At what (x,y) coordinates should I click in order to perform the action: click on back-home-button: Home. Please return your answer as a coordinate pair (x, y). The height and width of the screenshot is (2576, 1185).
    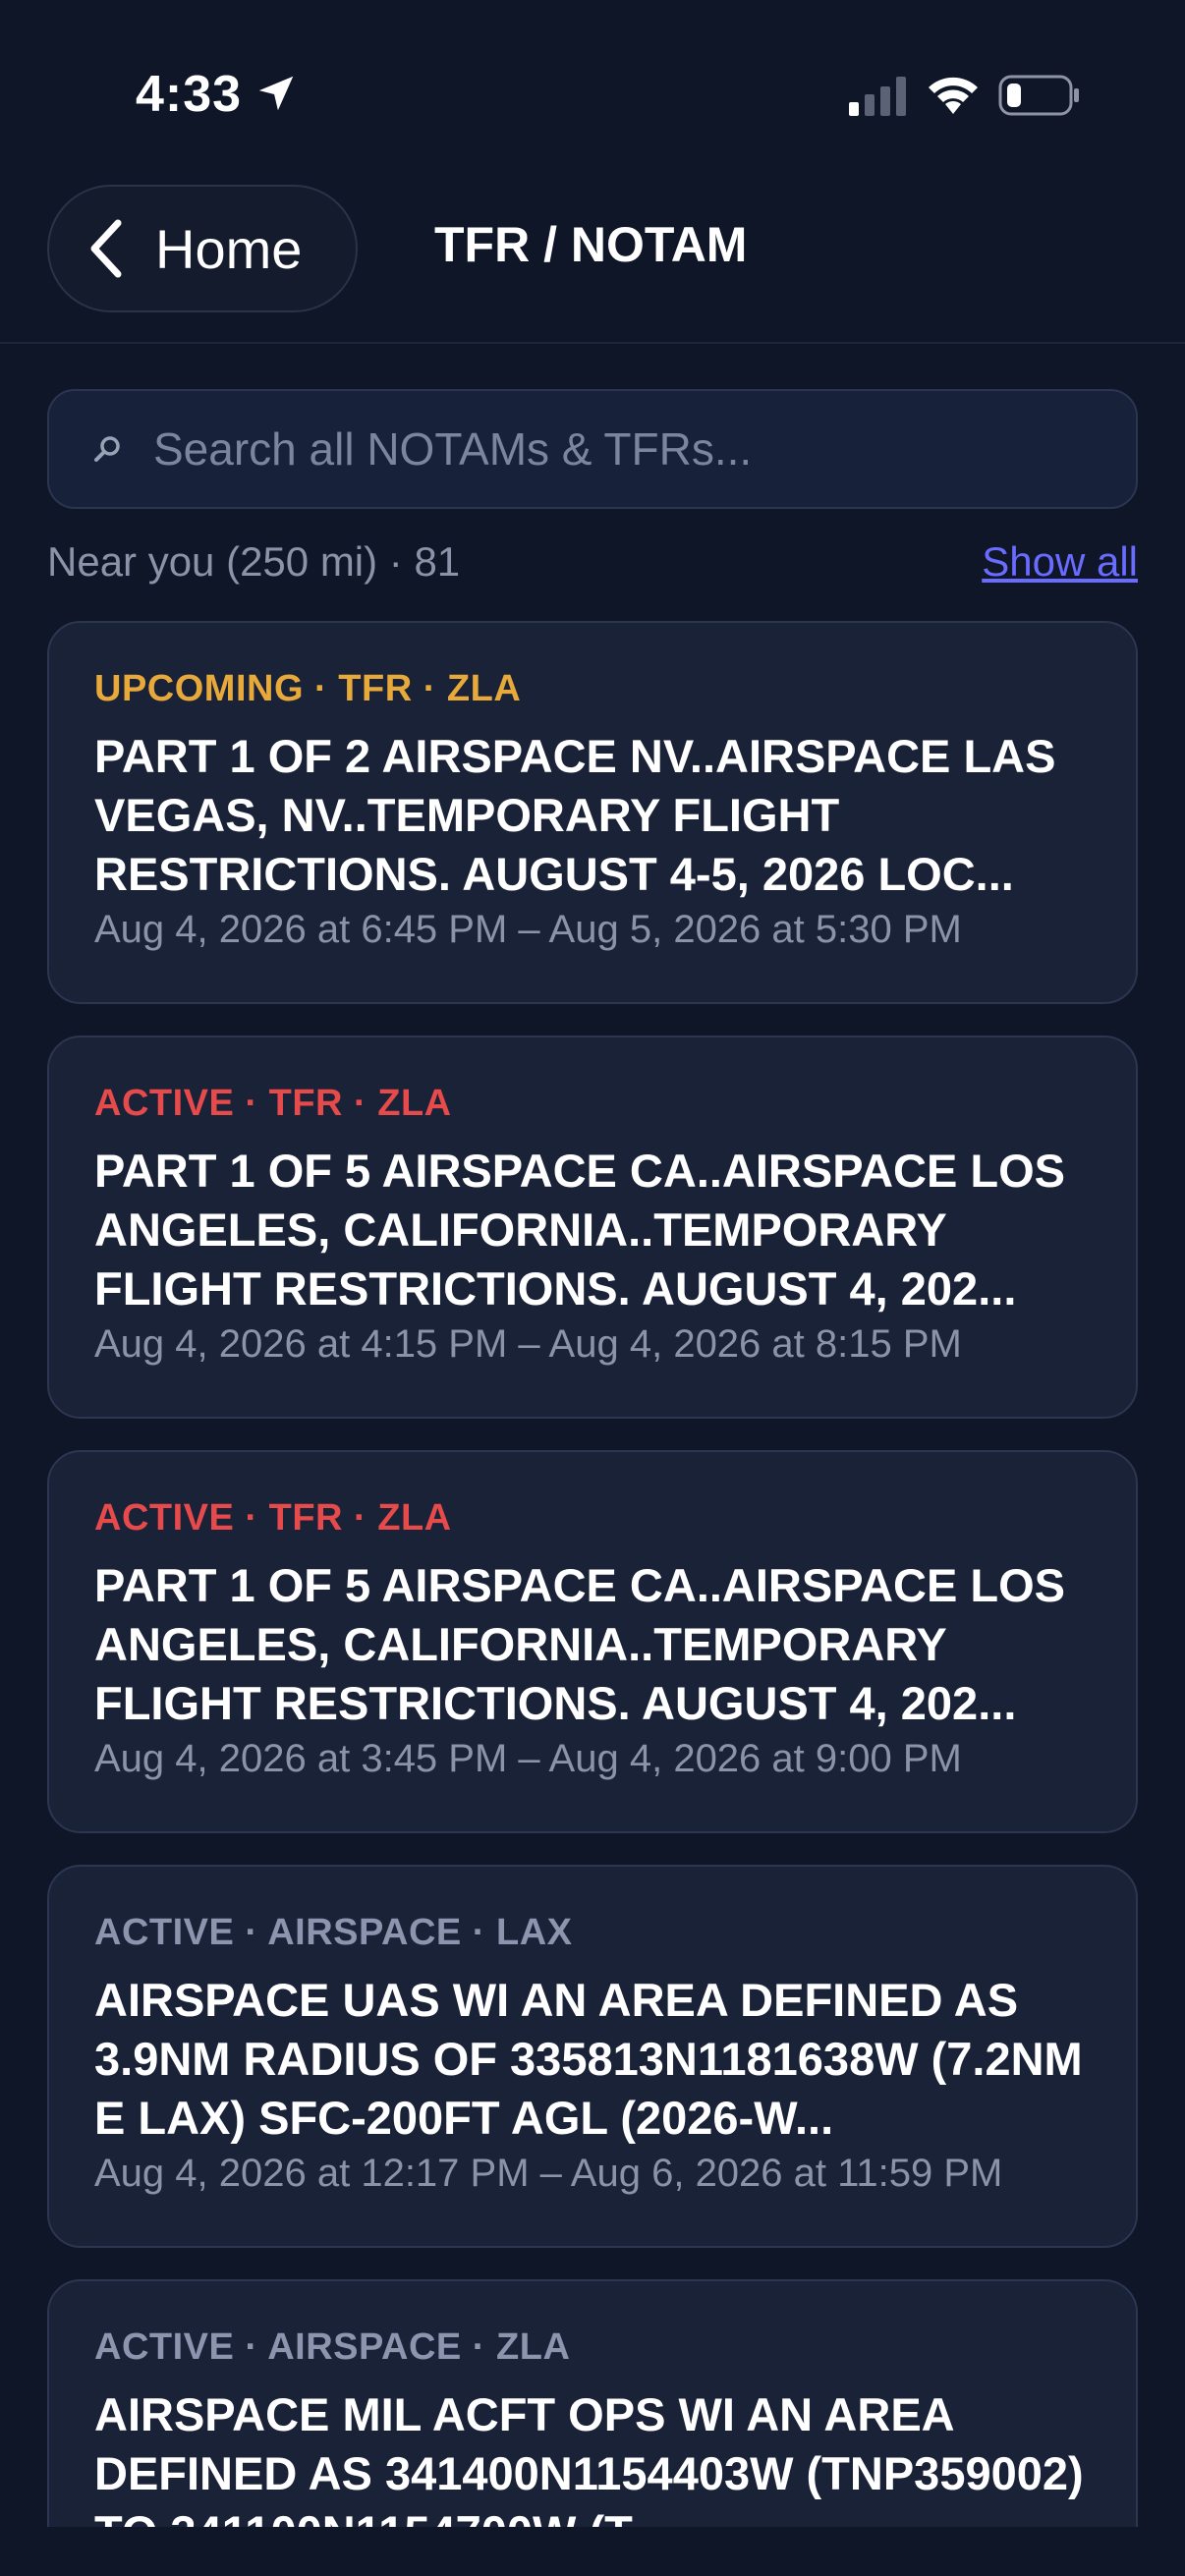
    Looking at the image, I should click on (202, 248).